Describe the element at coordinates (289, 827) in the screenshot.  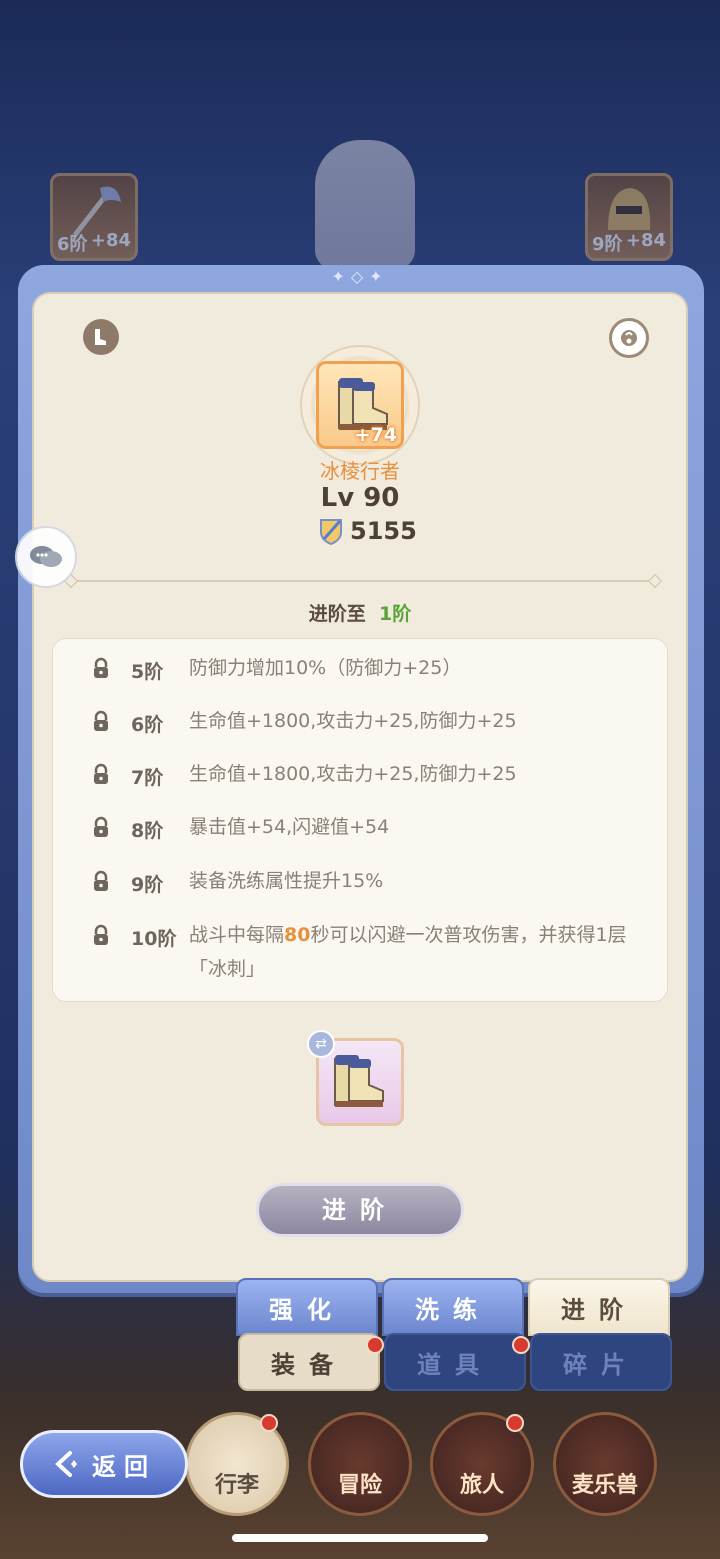
I see `tier-desc: 暴击值+54,闪避值+54` at that location.